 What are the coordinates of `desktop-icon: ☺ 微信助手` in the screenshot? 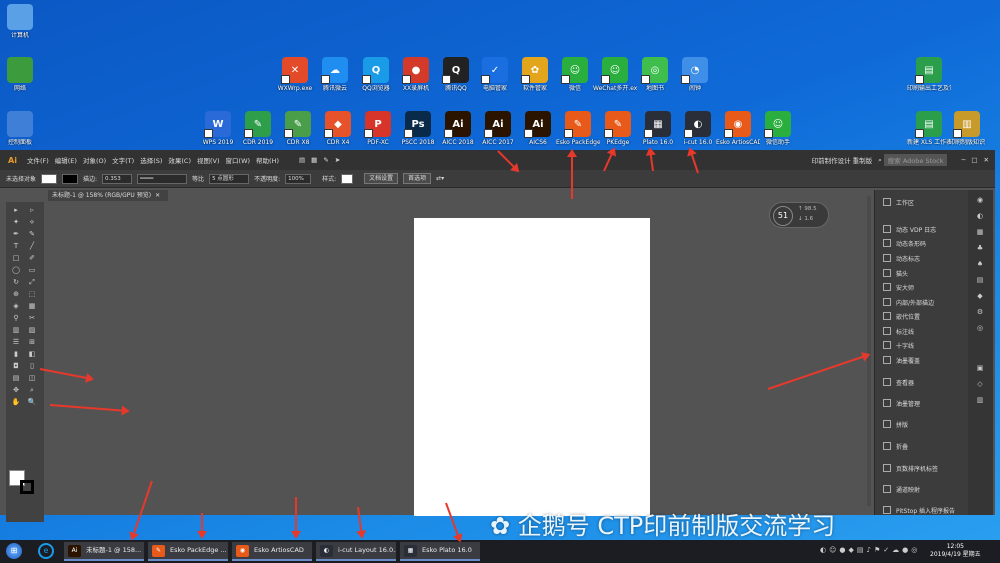 It's located at (778, 128).